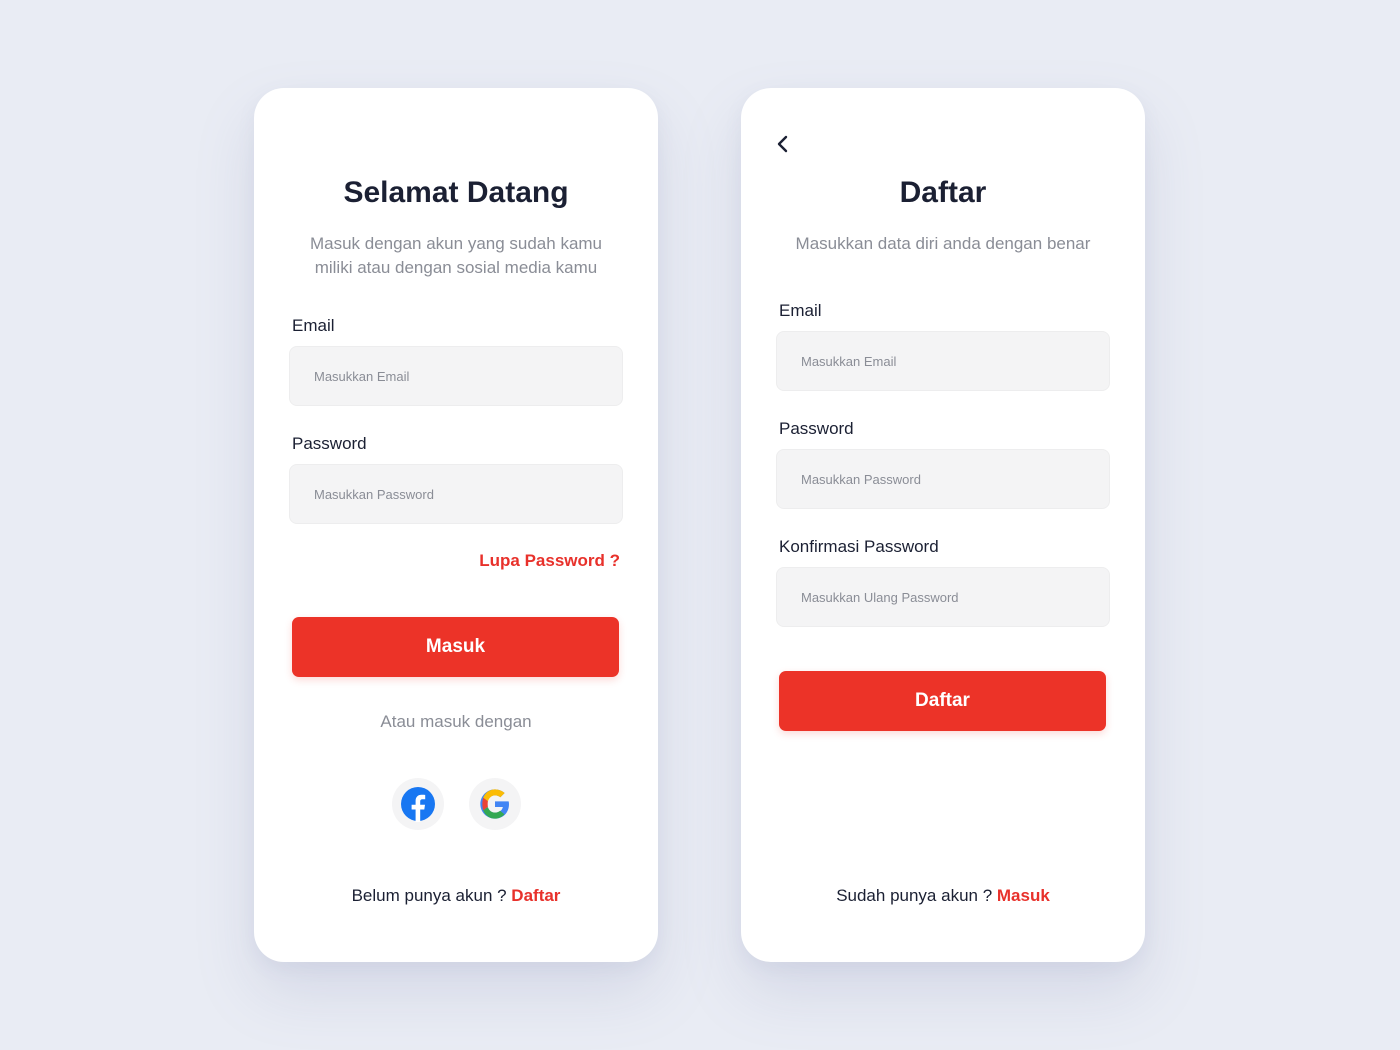 This screenshot has height=1050, width=1400. Describe the element at coordinates (456, 192) in the screenshot. I see `login-title: Selamat Datang` at that location.